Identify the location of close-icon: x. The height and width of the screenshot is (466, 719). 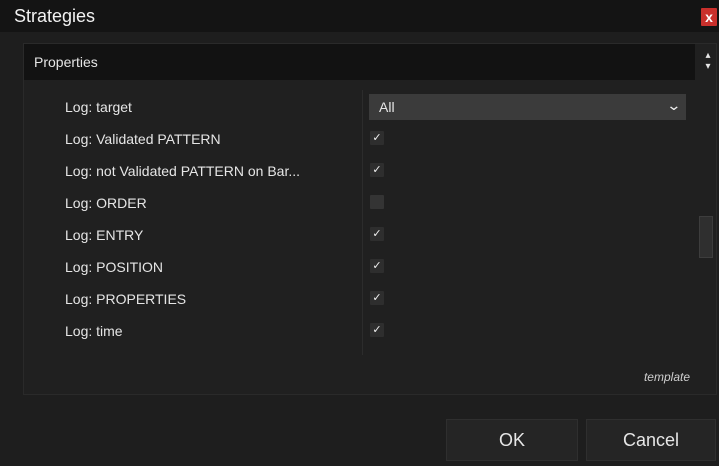
(709, 17).